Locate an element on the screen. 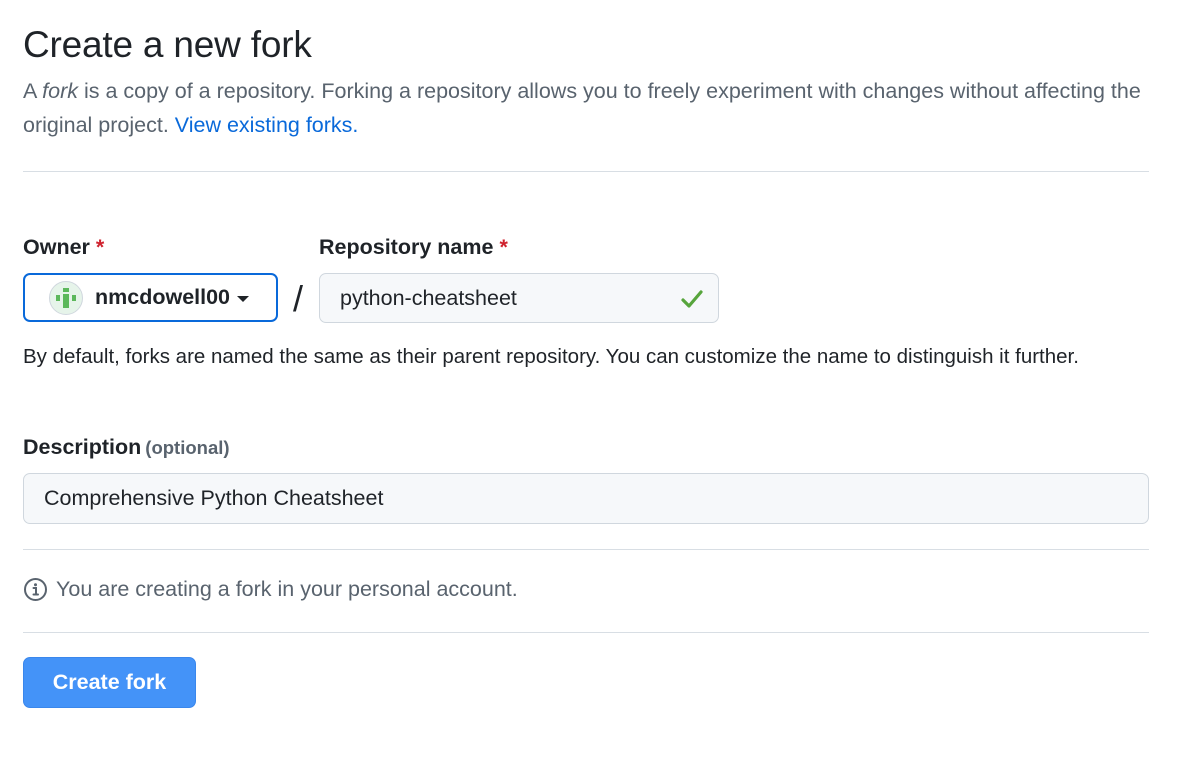 This screenshot has height=758, width=1184. info-divider is located at coordinates (586, 632).